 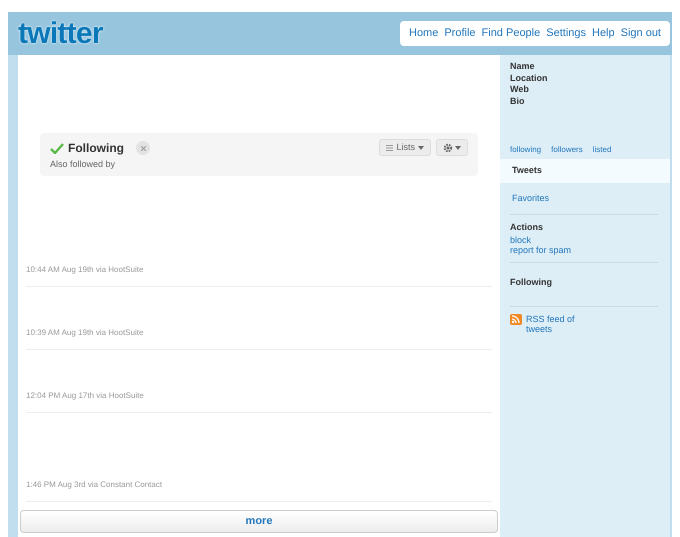 What do you see at coordinates (585, 170) in the screenshot?
I see `sidebar-tab: Tweets` at bounding box center [585, 170].